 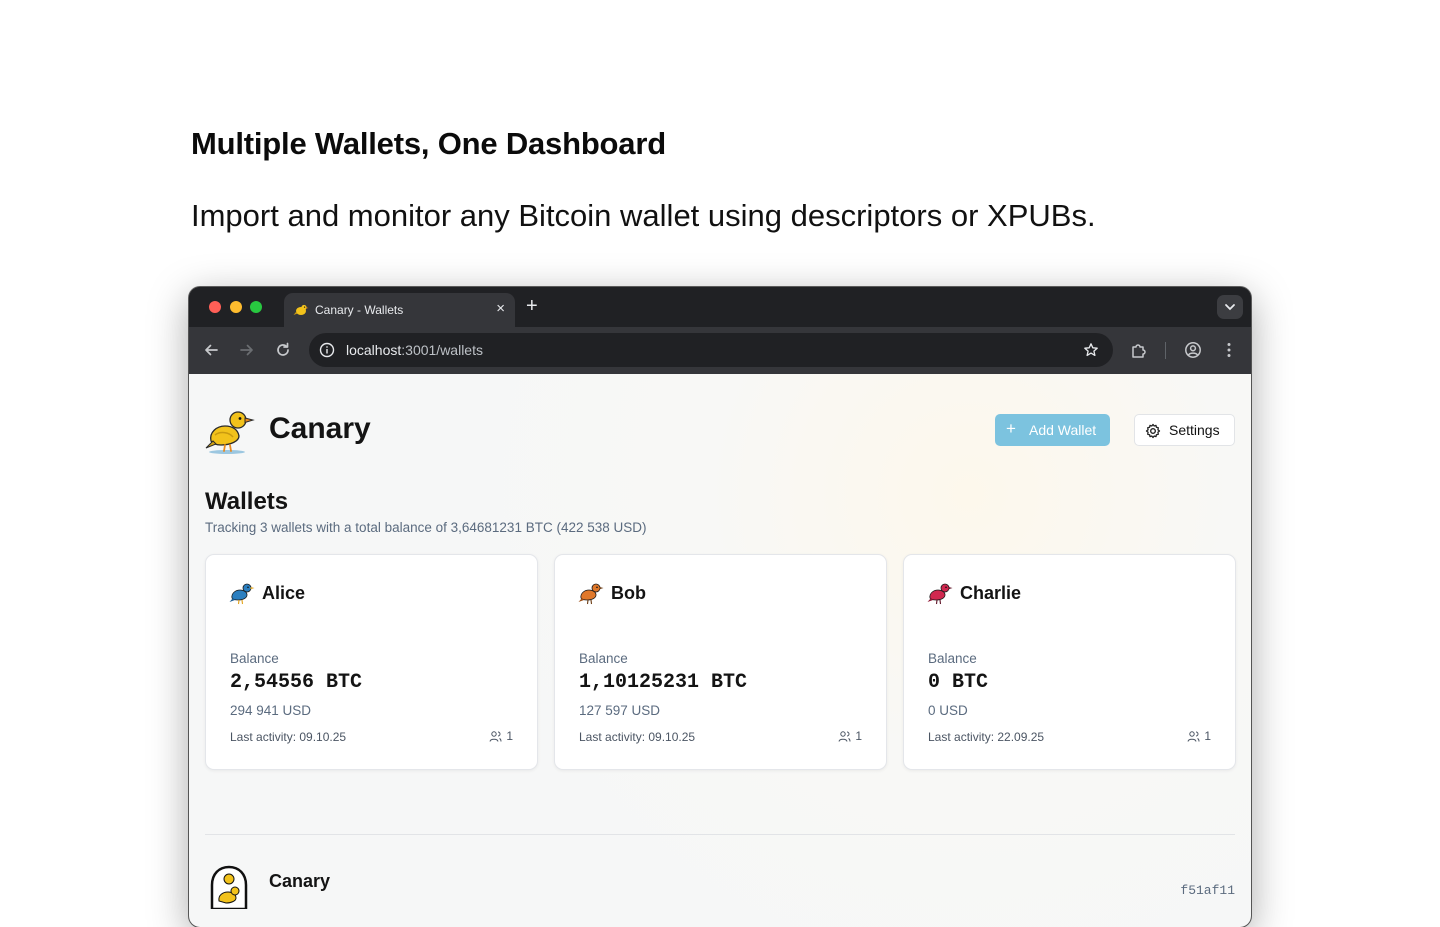 I want to click on plus-icon: +, so click(x=1011, y=428).